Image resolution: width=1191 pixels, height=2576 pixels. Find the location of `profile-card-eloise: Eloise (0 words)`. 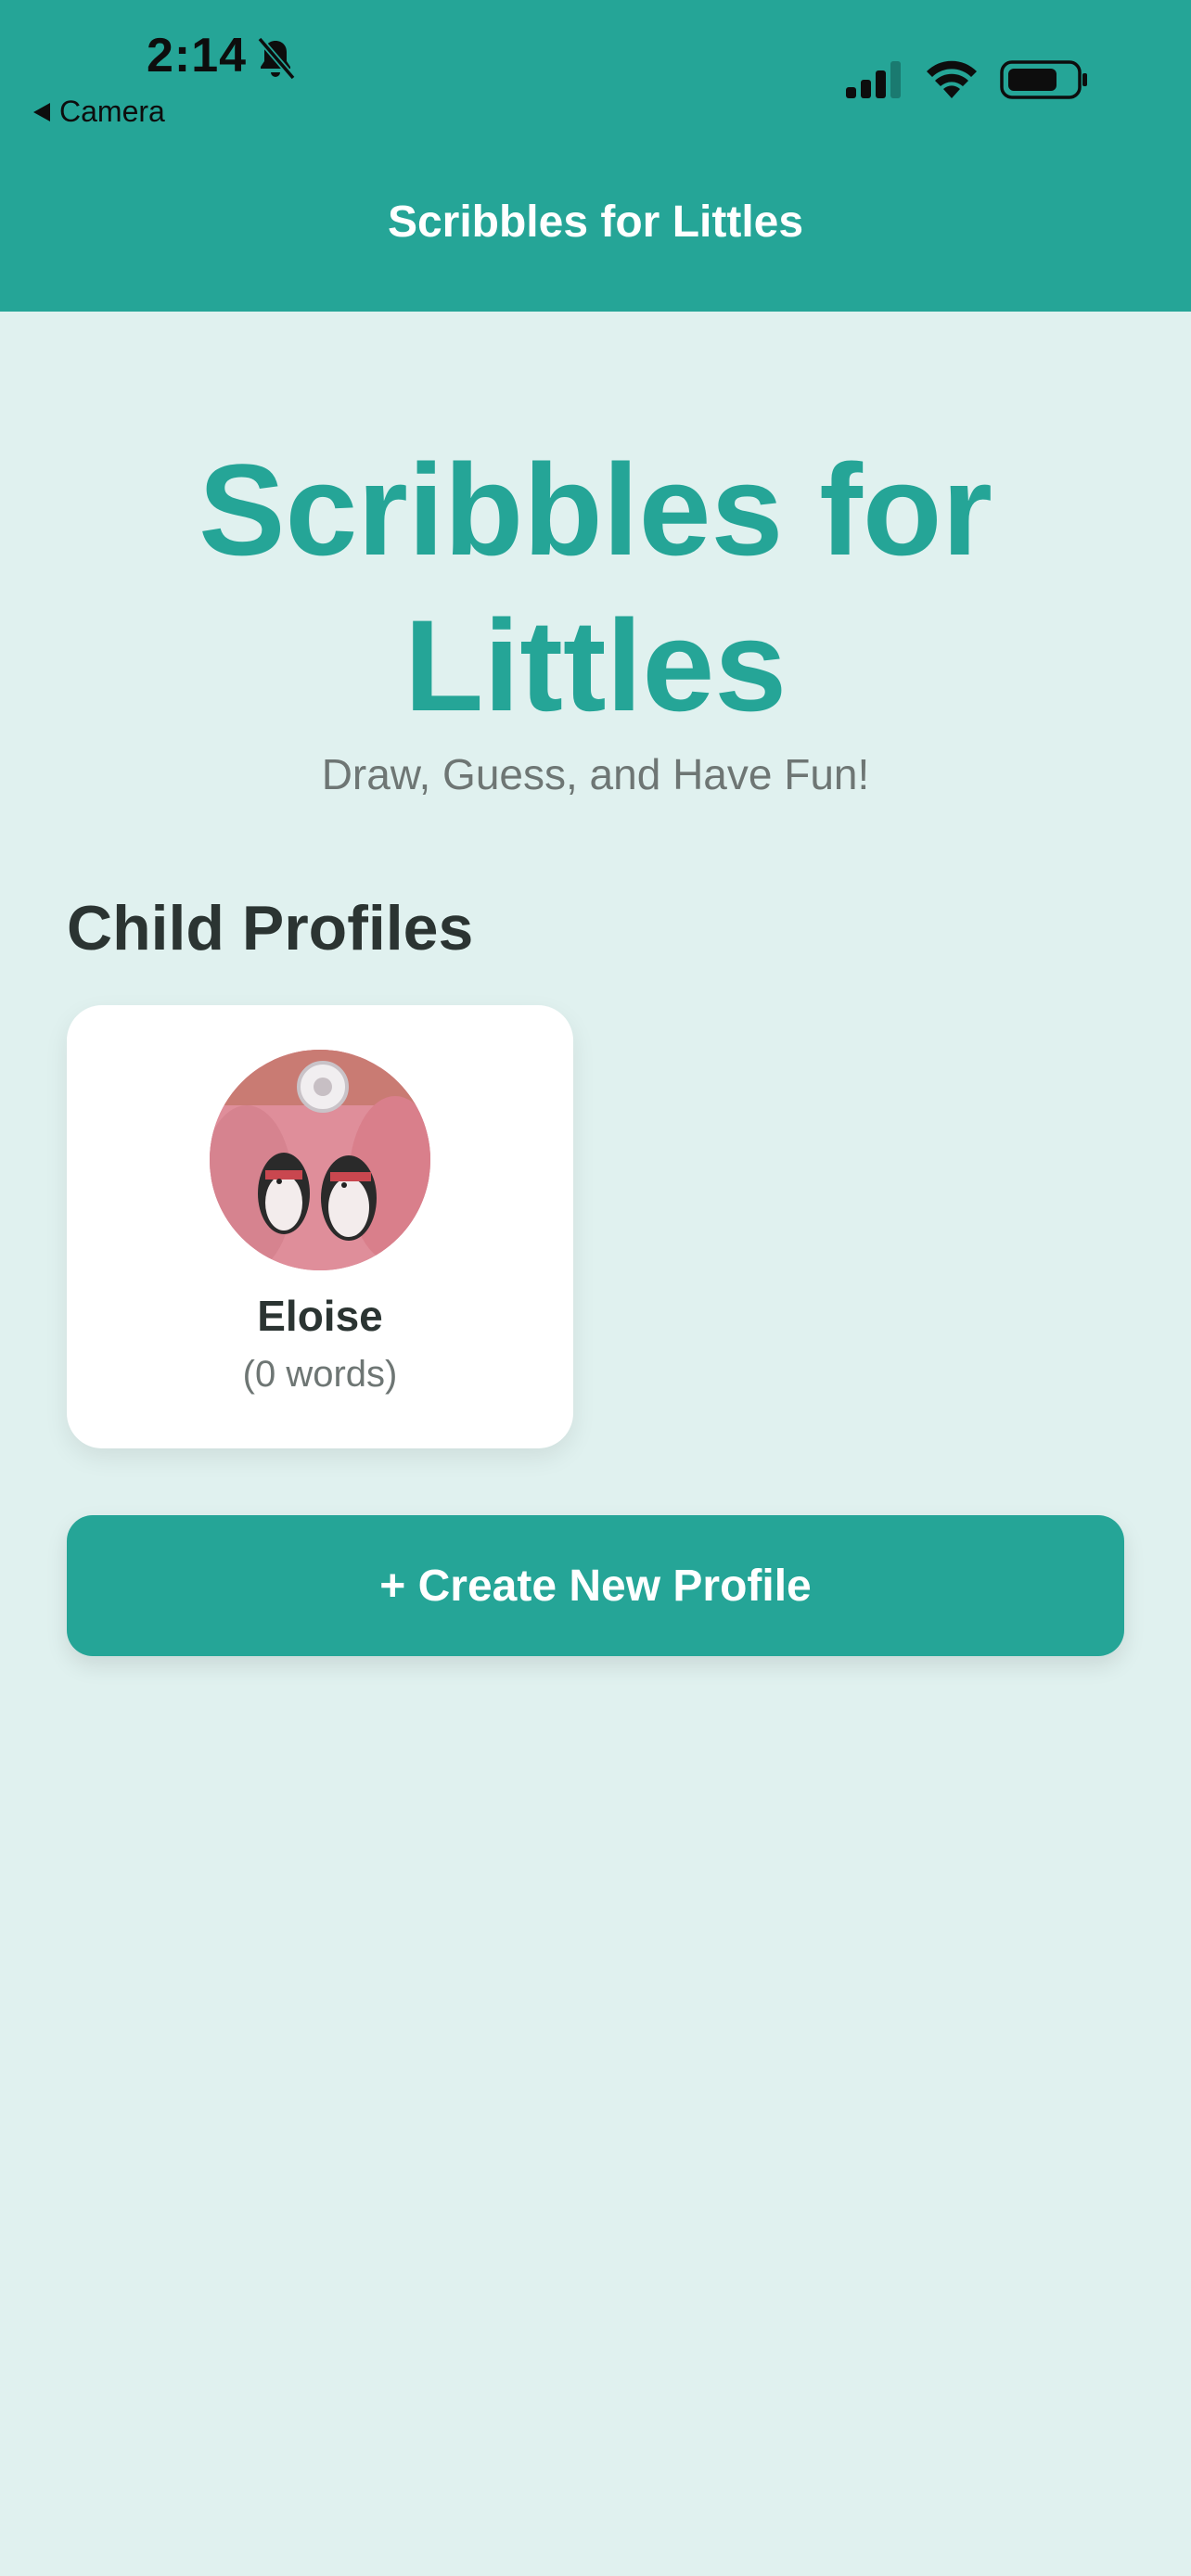

profile-card-eloise: Eloise (0 words) is located at coordinates (320, 1226).